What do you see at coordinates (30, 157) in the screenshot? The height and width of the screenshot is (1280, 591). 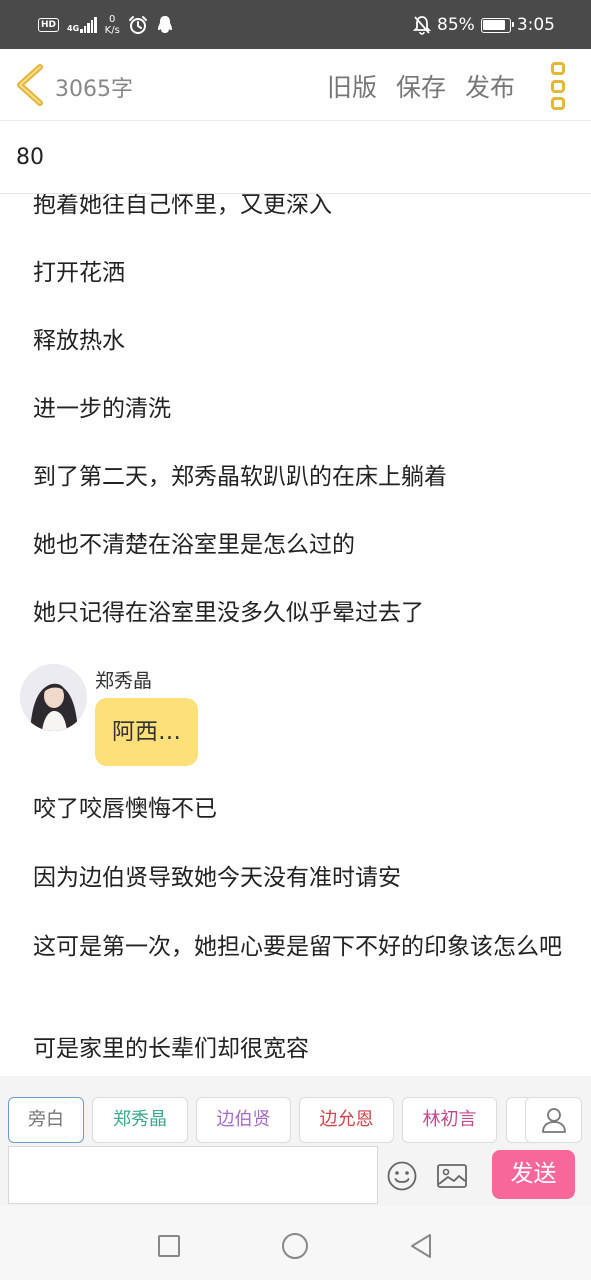 I see `chapter-number: 80` at bounding box center [30, 157].